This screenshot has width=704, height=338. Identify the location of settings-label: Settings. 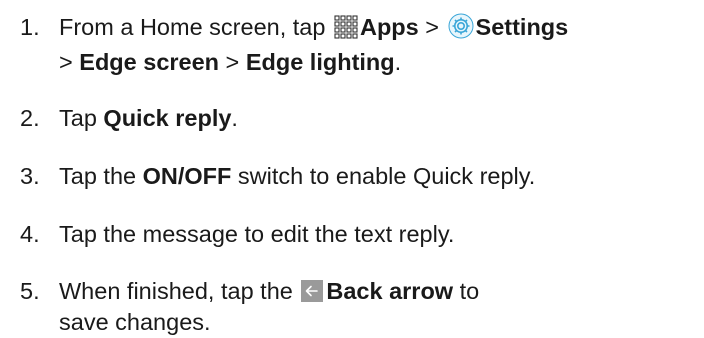
(522, 27).